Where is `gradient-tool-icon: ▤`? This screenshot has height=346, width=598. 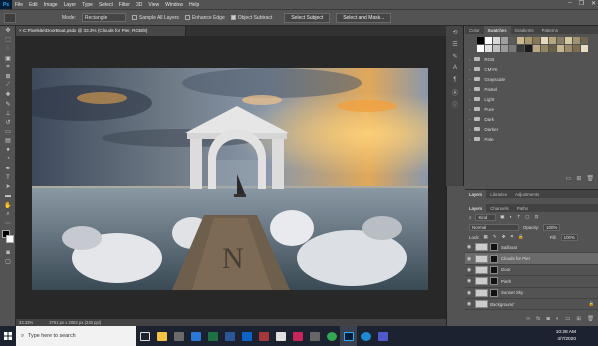
gradient-tool-icon: ▤ is located at coordinates (8, 140).